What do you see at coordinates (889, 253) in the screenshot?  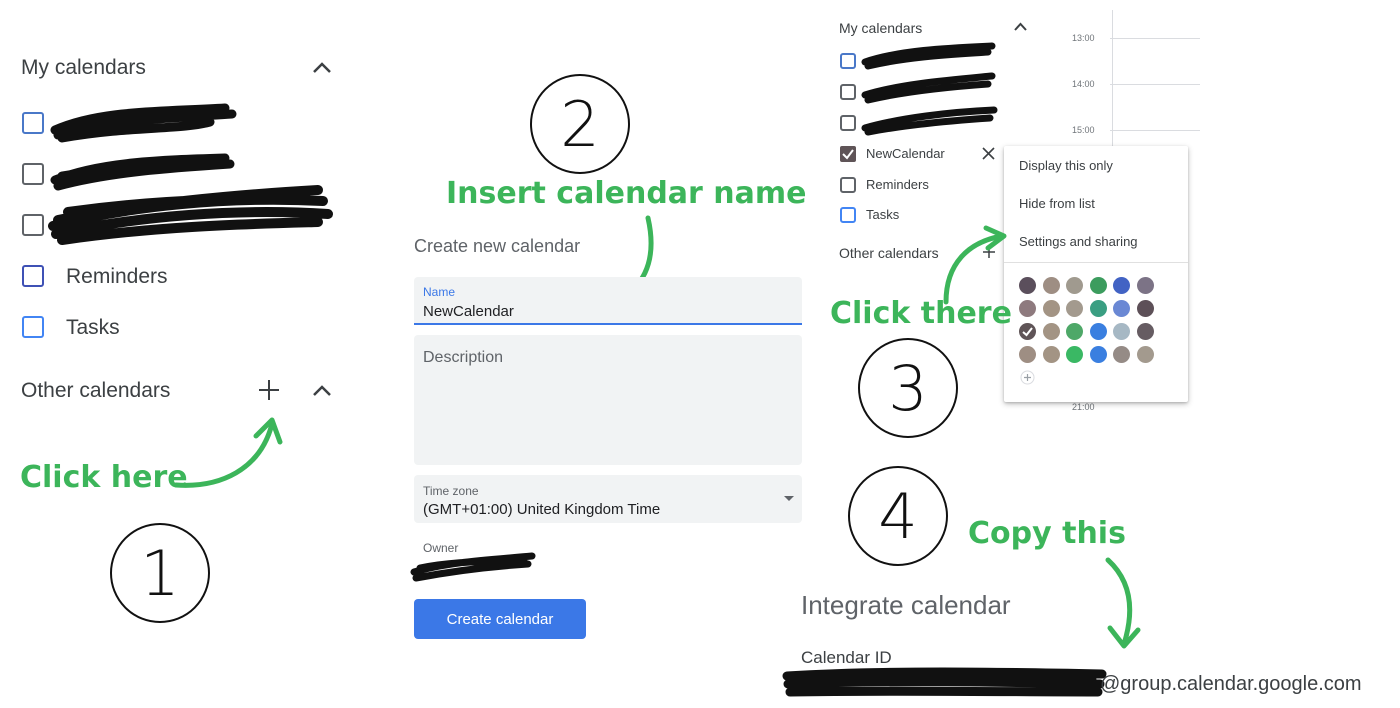 I see `other-calendars-heading-small: Other calendars` at bounding box center [889, 253].